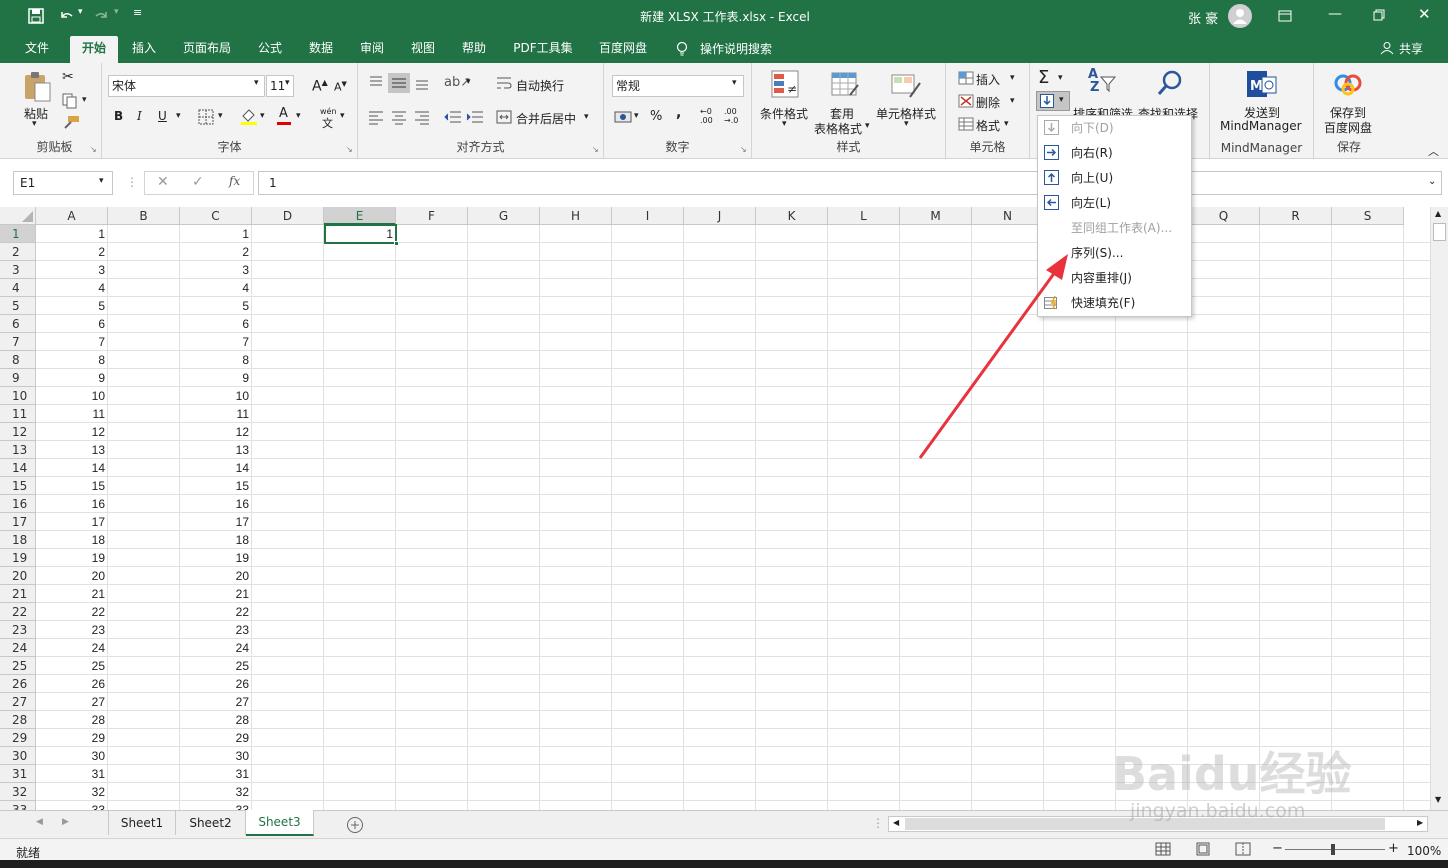 Image resolution: width=1448 pixels, height=868 pixels. I want to click on row-header: 3, so click(18, 270).